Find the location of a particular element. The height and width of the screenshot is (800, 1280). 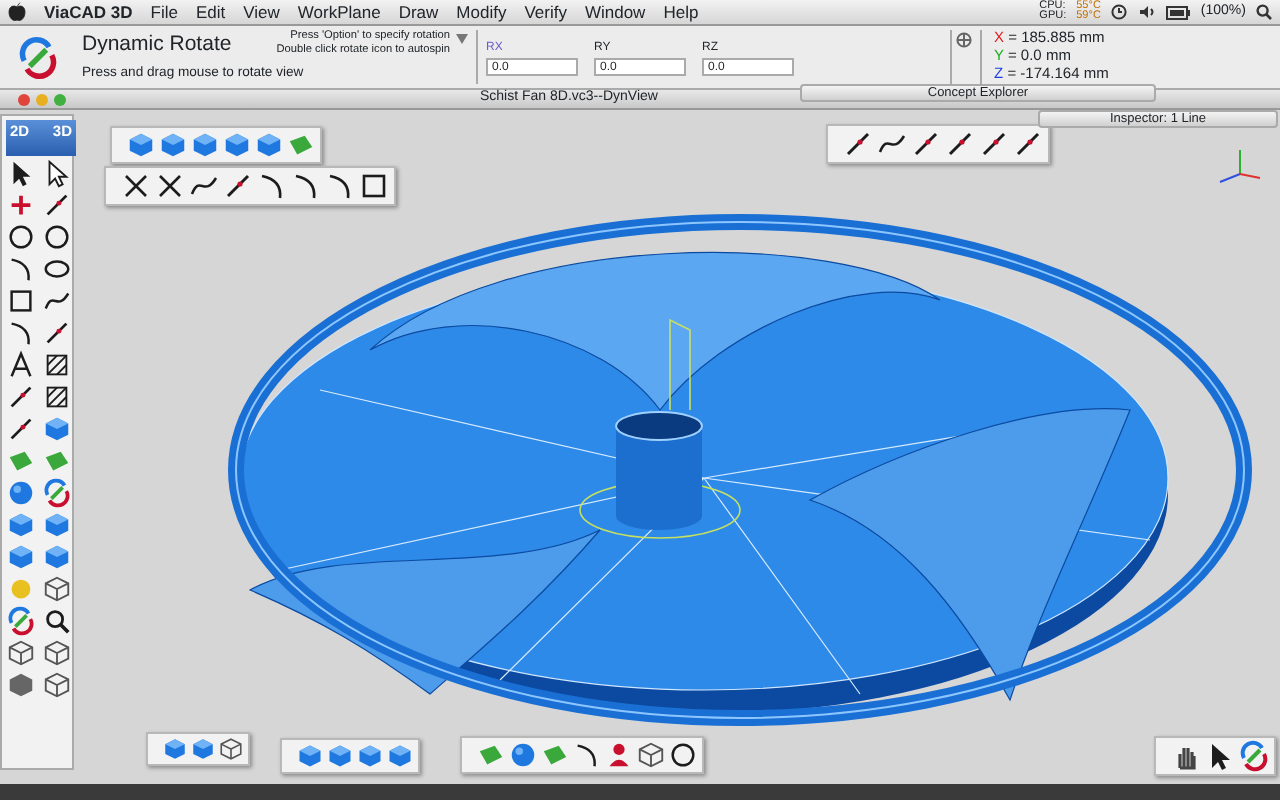

menu-item: Draw is located at coordinates (418, 12).